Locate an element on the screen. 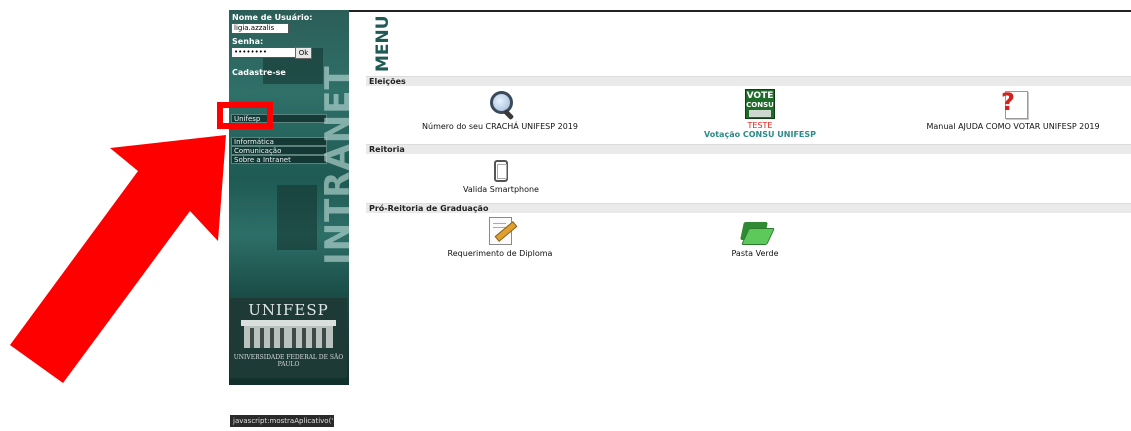 The width and height of the screenshot is (1131, 431). annotation-arrow-icon is located at coordinates (118, 259).